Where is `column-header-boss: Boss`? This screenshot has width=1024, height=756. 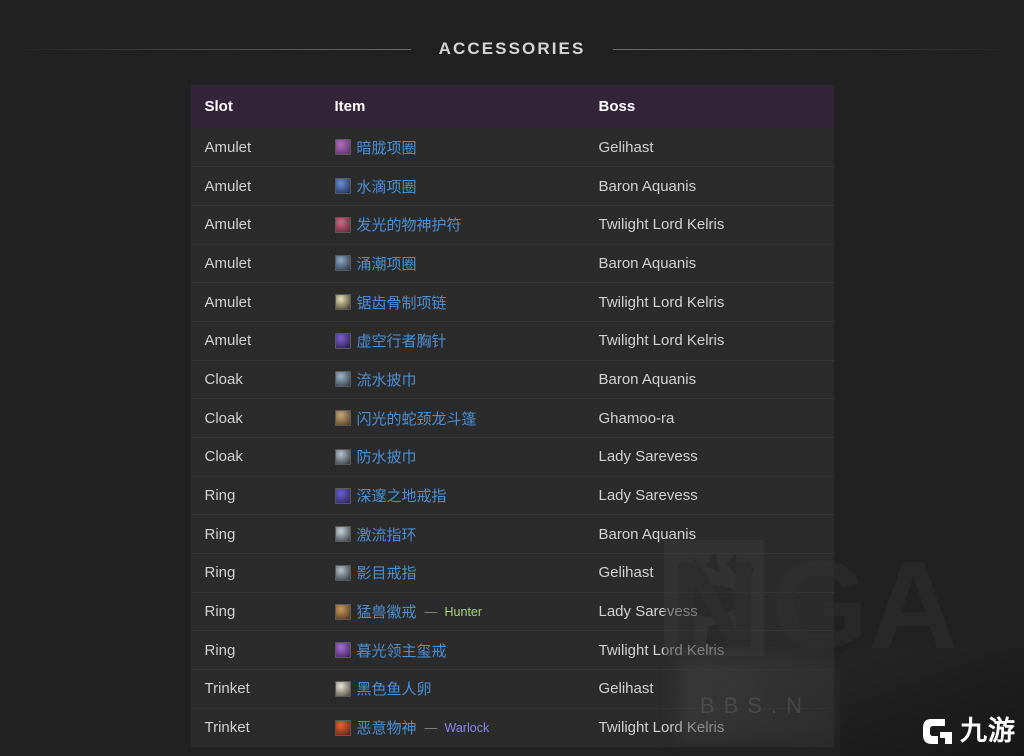 column-header-boss: Boss is located at coordinates (709, 106).